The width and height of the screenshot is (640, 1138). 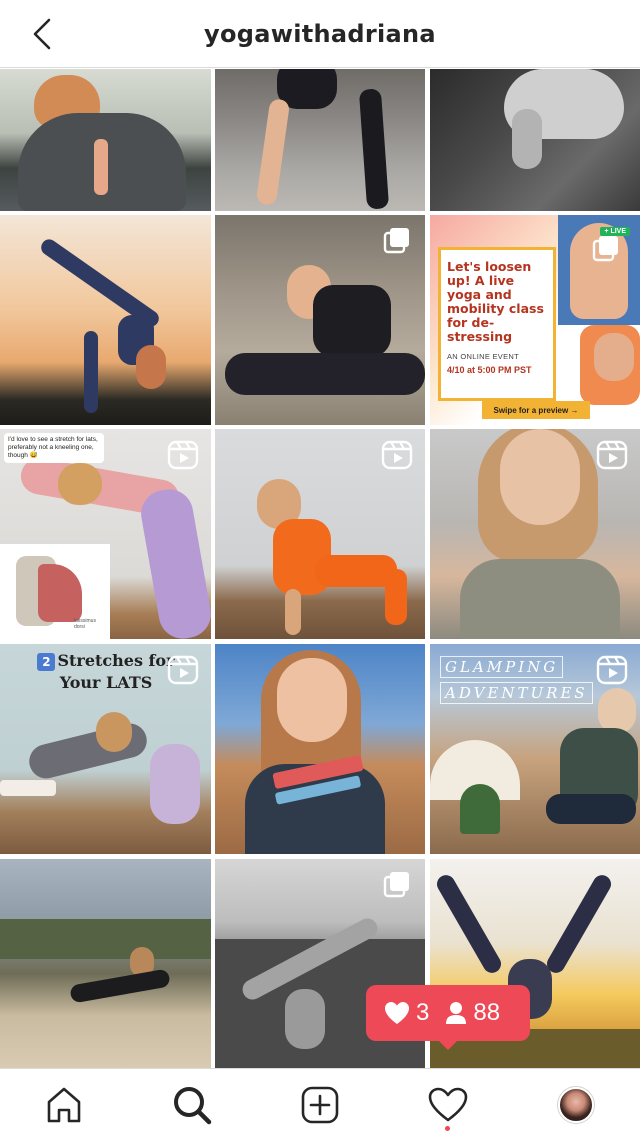 What do you see at coordinates (423, 1012) in the screenshot?
I see `likes-count: 3` at bounding box center [423, 1012].